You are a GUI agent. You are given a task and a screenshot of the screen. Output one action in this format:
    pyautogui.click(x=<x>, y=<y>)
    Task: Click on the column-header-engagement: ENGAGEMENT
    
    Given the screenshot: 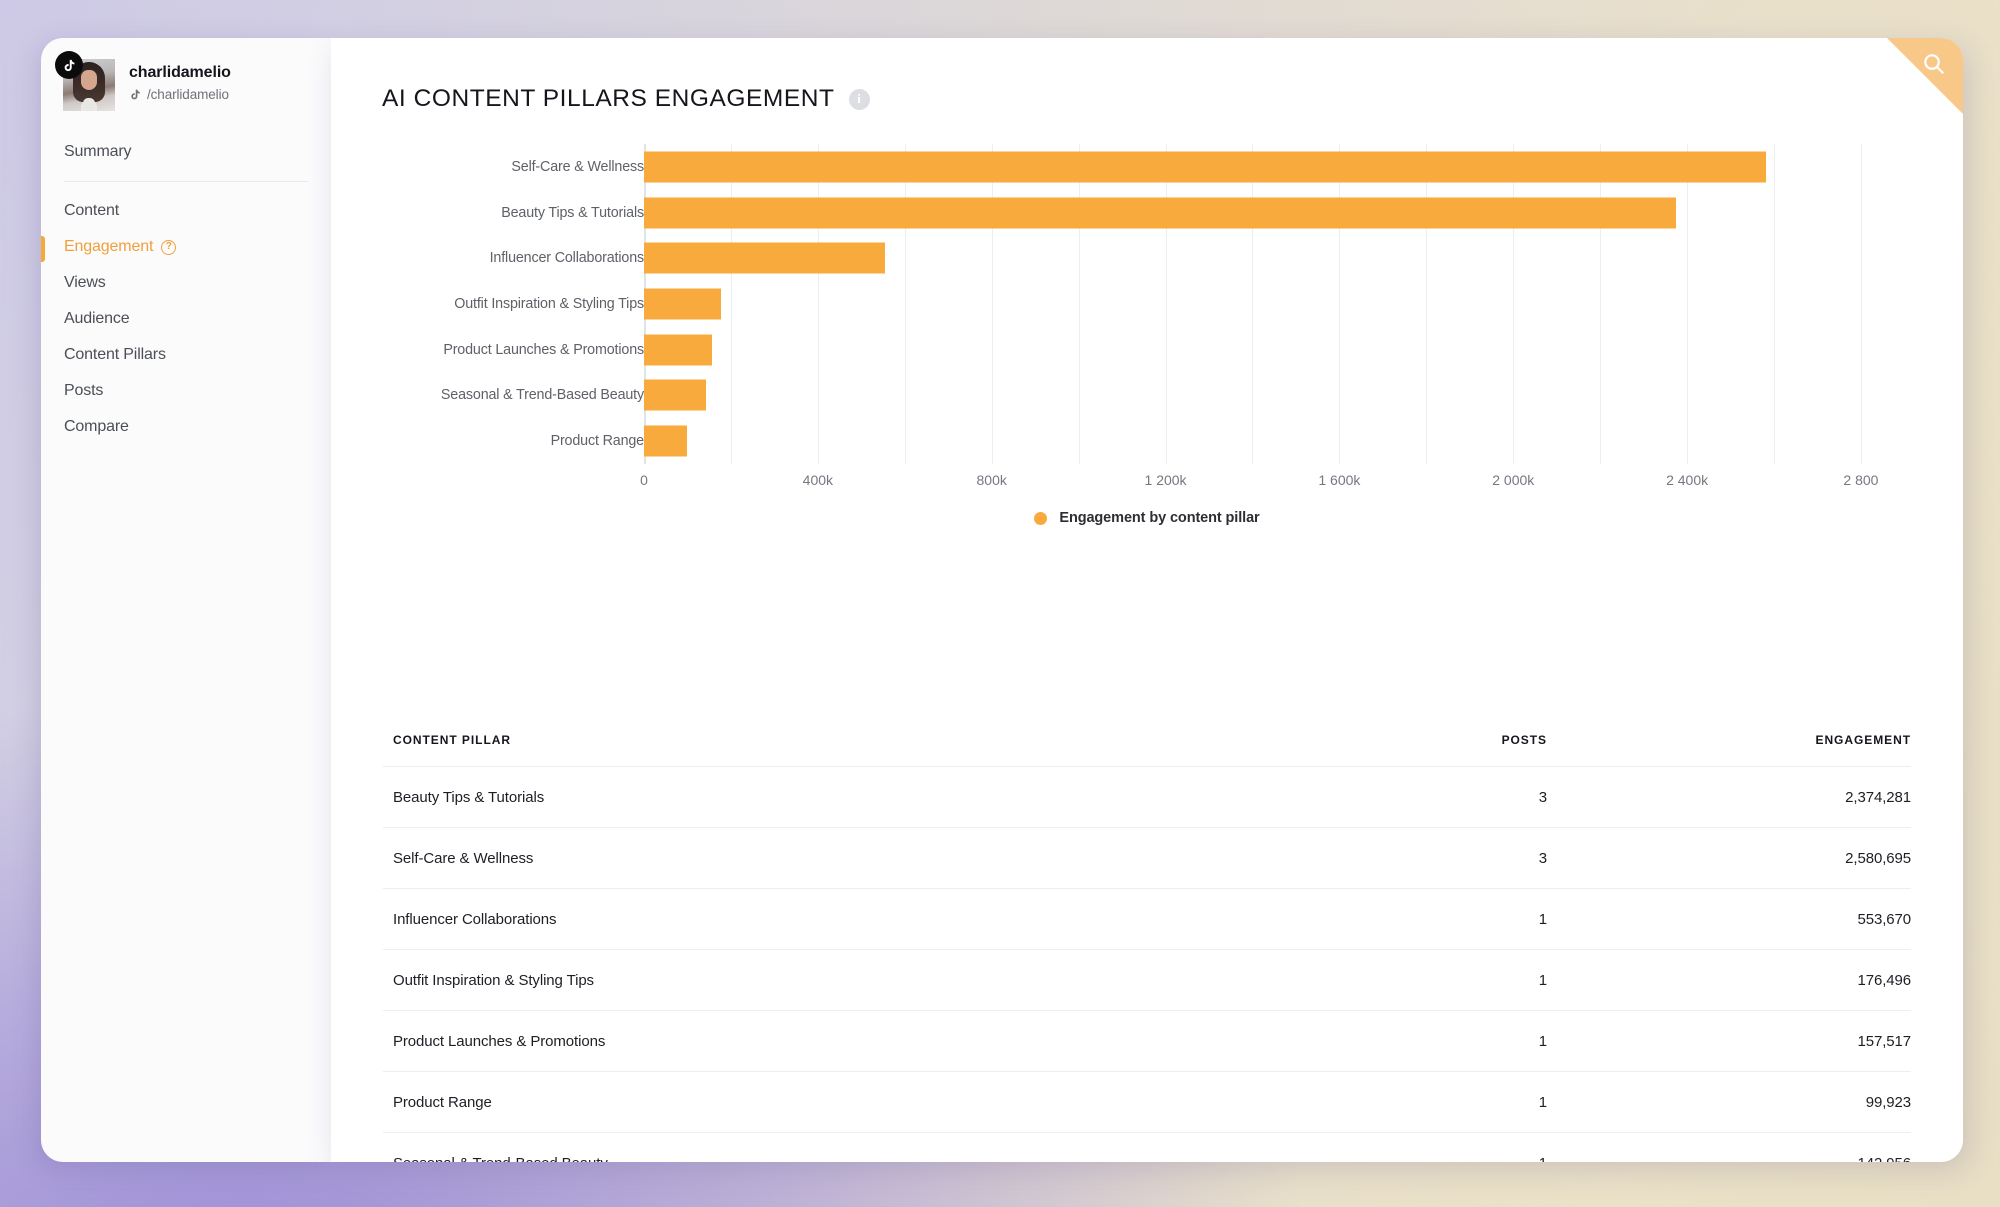 What is the action you would take?
    pyautogui.click(x=1863, y=740)
    